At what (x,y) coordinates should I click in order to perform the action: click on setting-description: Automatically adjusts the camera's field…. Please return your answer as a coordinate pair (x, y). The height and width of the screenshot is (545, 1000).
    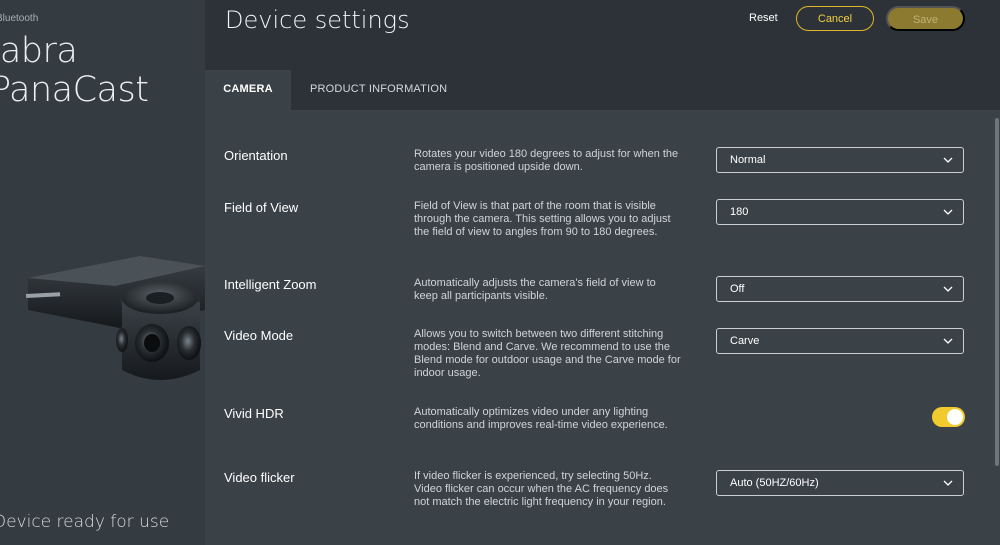
    Looking at the image, I should click on (535, 289).